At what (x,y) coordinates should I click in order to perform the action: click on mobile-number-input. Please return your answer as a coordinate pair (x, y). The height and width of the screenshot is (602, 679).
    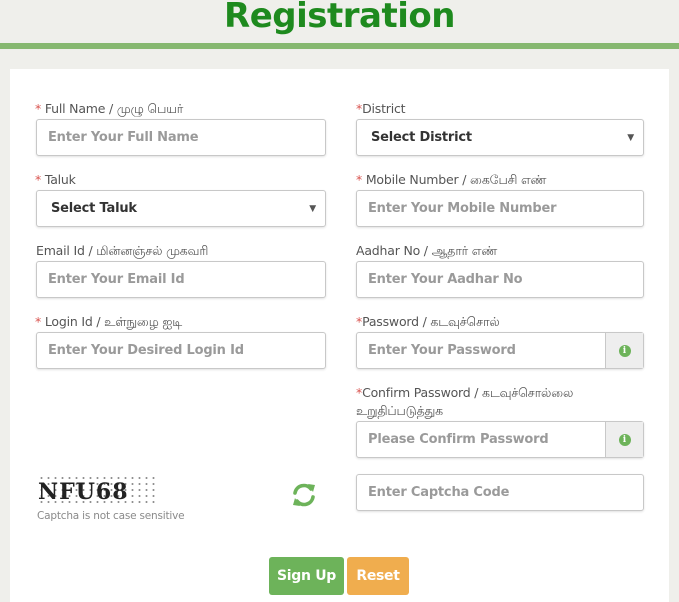
    Looking at the image, I should click on (500, 208).